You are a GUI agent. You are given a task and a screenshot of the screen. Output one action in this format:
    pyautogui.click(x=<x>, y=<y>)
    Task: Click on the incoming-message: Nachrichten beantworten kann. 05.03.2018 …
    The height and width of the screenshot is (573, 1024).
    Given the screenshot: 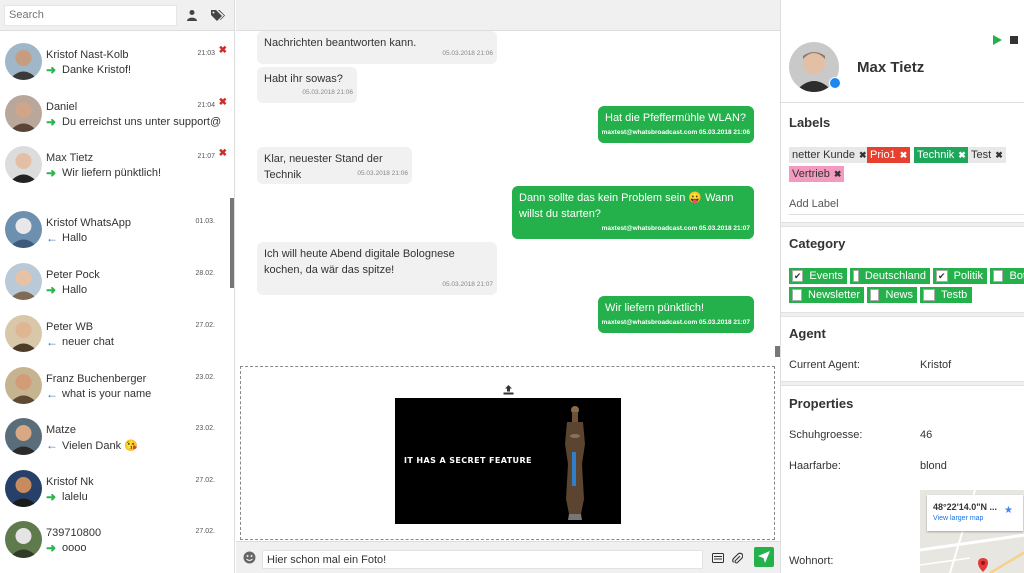 What is the action you would take?
    pyautogui.click(x=377, y=47)
    